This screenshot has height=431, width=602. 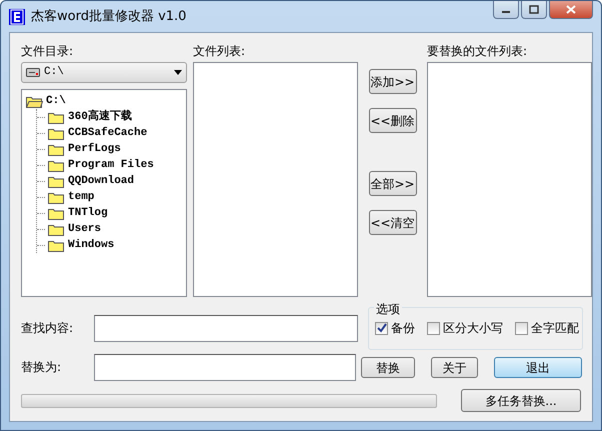 What do you see at coordinates (34, 101) in the screenshot?
I see `open-folder-icon` at bounding box center [34, 101].